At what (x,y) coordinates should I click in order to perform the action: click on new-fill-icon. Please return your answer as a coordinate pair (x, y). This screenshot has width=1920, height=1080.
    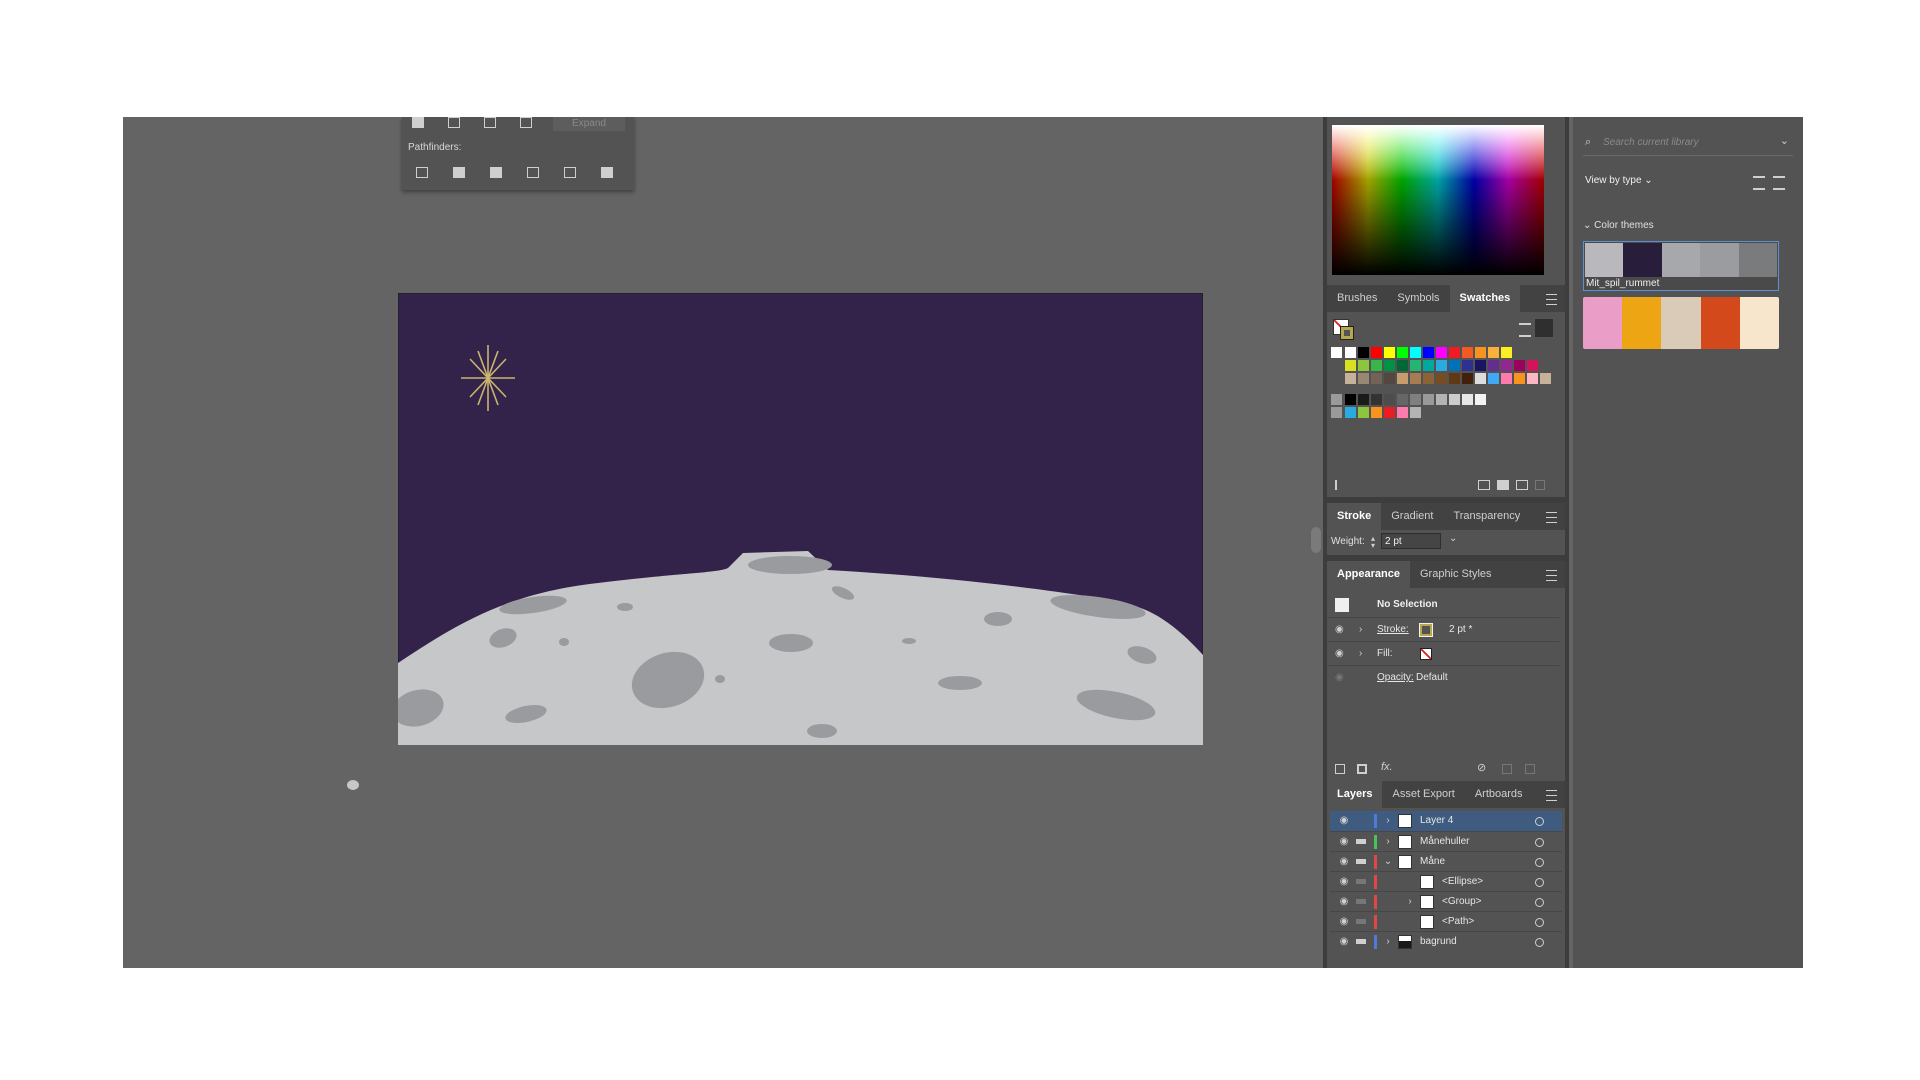
    Looking at the image, I should click on (1362, 769).